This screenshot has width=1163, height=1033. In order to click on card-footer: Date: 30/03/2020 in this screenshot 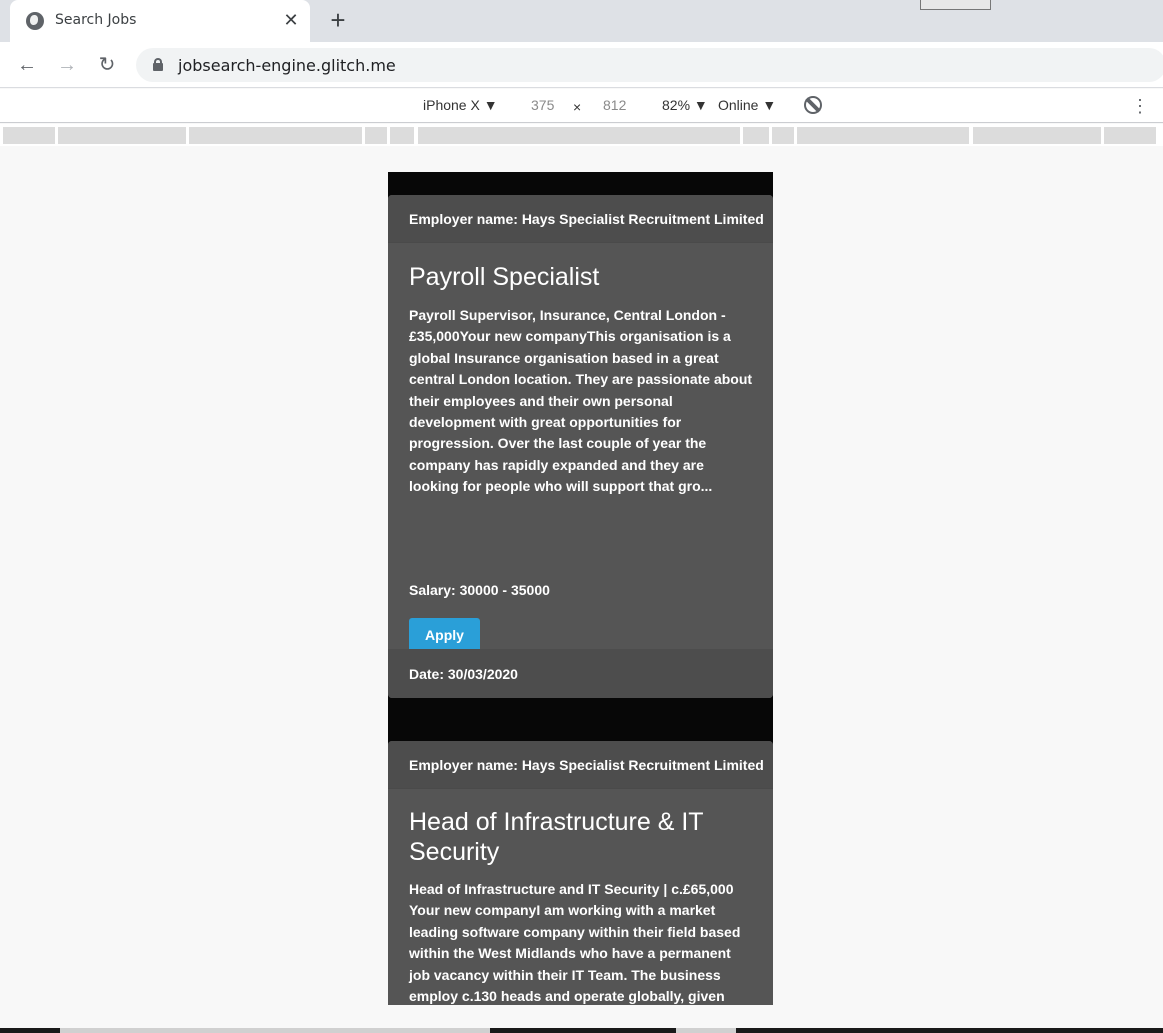, I will do `click(580, 673)`.